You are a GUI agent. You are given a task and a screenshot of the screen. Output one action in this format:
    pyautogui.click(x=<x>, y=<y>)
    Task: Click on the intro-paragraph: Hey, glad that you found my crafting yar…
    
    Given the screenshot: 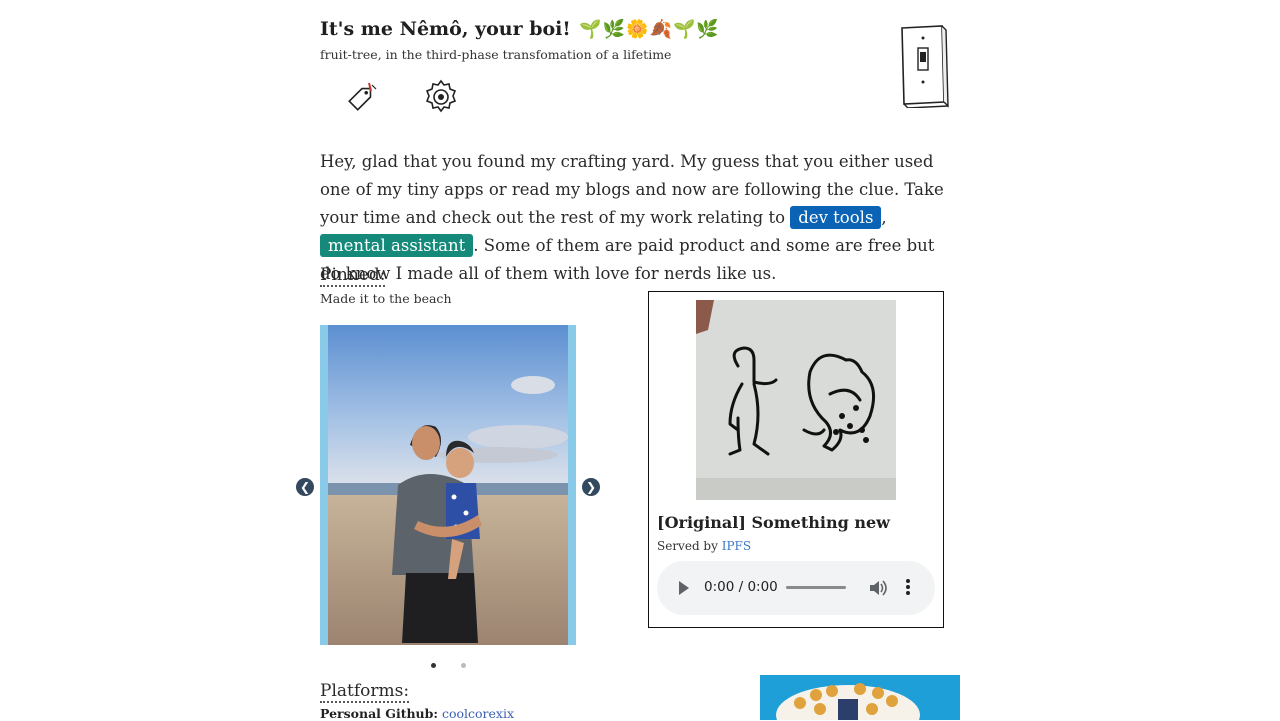 What is the action you would take?
    pyautogui.click(x=635, y=218)
    